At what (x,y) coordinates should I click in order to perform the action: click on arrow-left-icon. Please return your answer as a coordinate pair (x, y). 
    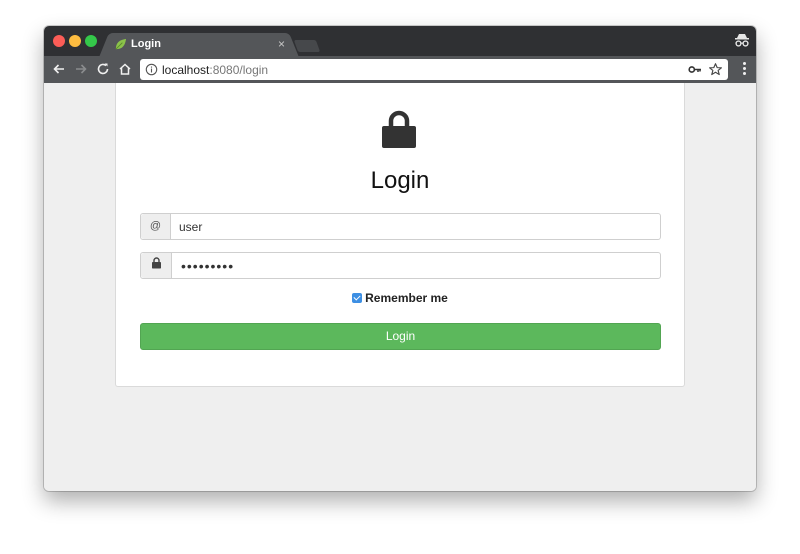
    Looking at the image, I should click on (59, 69).